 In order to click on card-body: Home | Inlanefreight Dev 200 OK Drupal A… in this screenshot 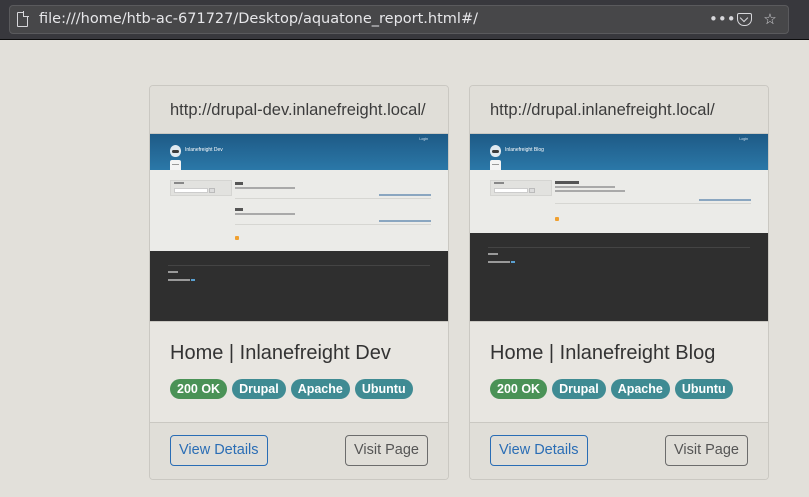, I will do `click(299, 372)`.